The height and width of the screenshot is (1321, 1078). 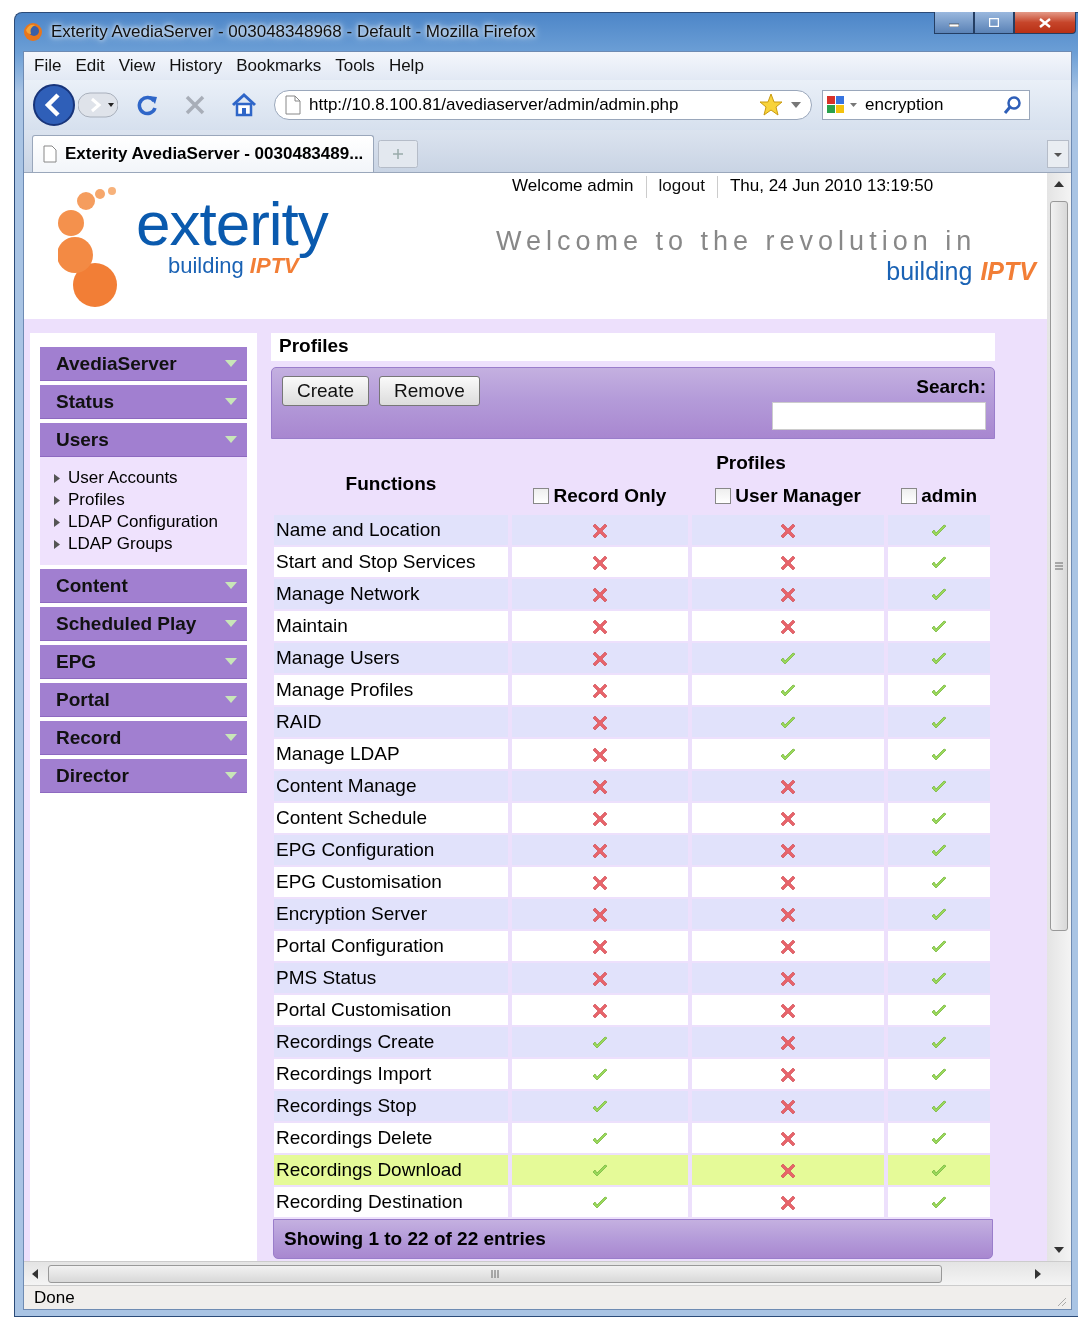 I want to click on column-header: Record Only, so click(x=610, y=496).